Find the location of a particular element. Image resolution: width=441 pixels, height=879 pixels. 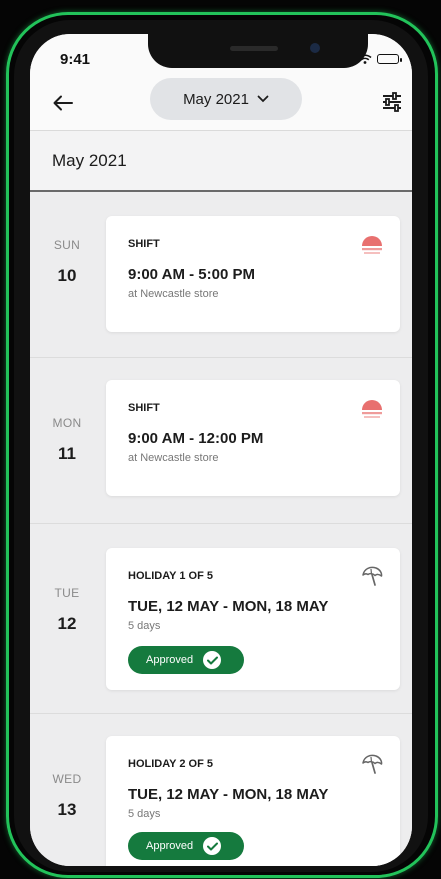

day-name: WED is located at coordinates (67, 779).